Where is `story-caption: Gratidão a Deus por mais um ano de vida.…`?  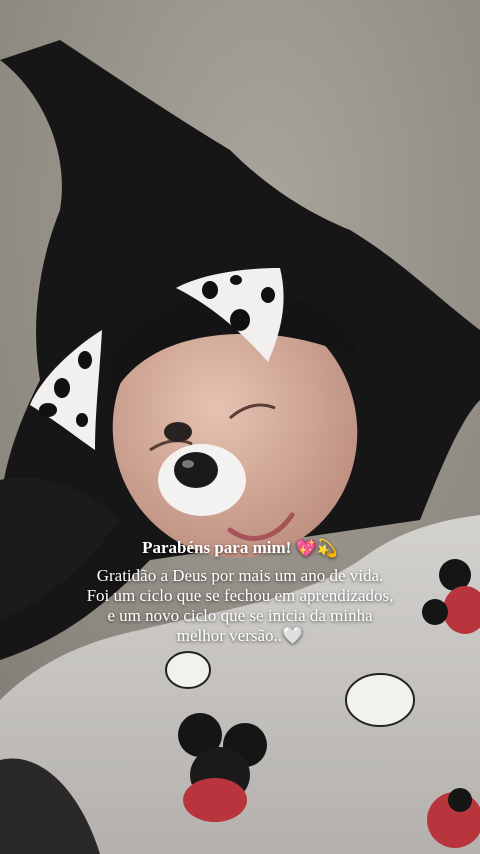
story-caption: Gratidão a Deus por mais um ano de vida.… is located at coordinates (240, 606).